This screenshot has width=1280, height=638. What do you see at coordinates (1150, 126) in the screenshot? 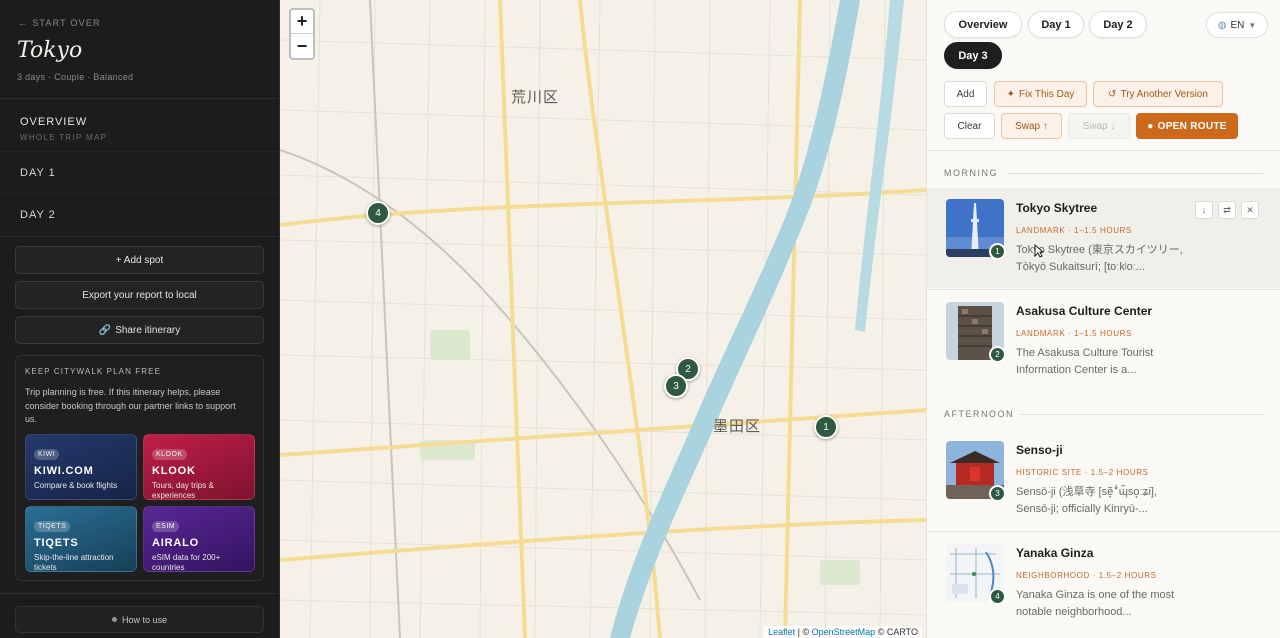
I see `map-pin-icon: ●` at bounding box center [1150, 126].